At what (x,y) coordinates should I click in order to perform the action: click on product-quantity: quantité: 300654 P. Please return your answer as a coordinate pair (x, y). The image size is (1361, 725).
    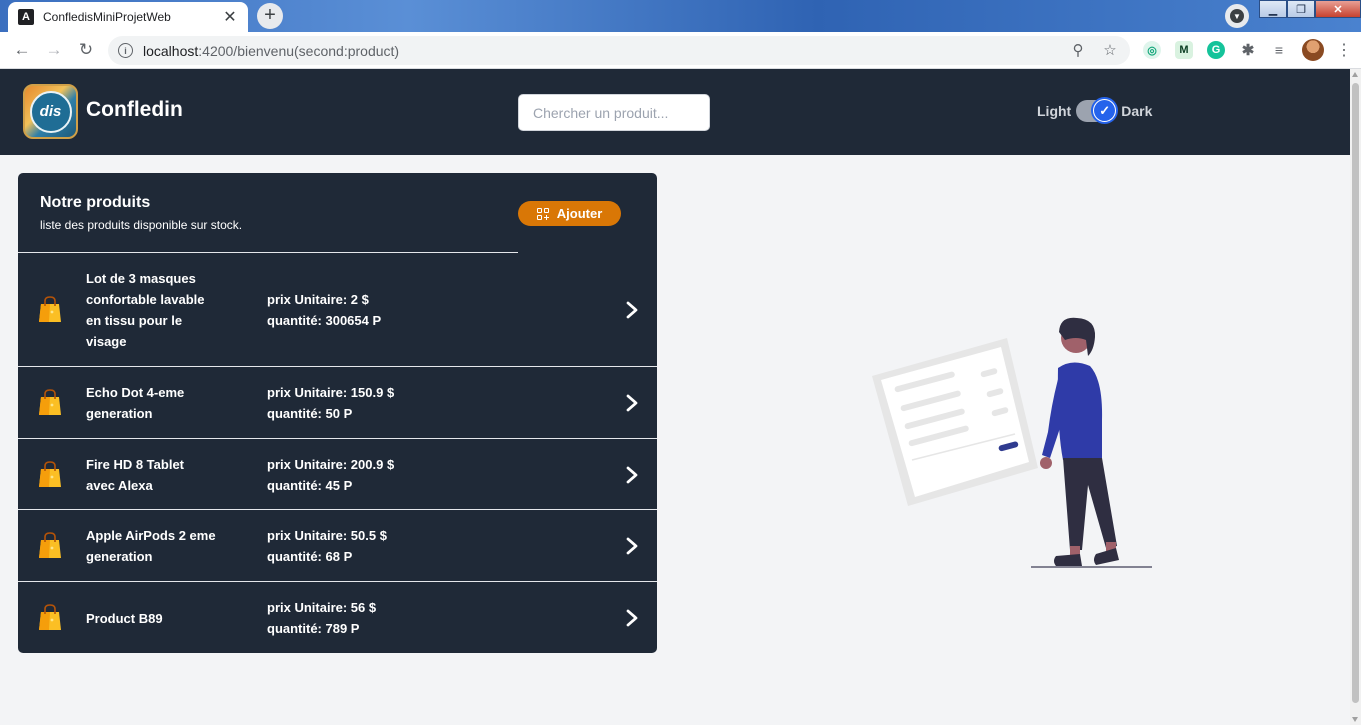
    Looking at the image, I should click on (324, 320).